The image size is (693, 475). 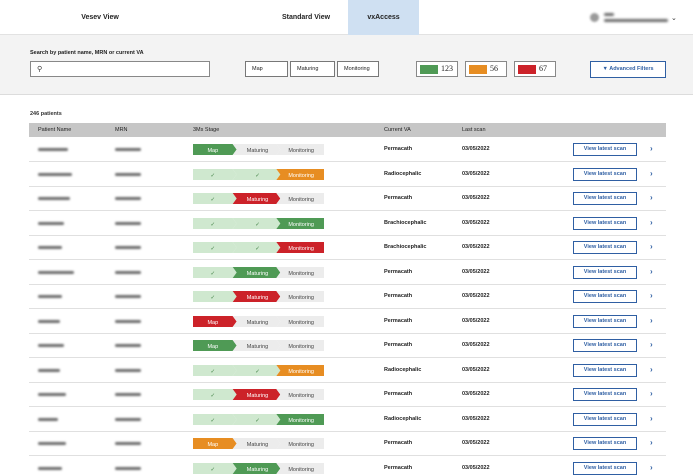 I want to click on search-box: ⚲, so click(x=120, y=69).